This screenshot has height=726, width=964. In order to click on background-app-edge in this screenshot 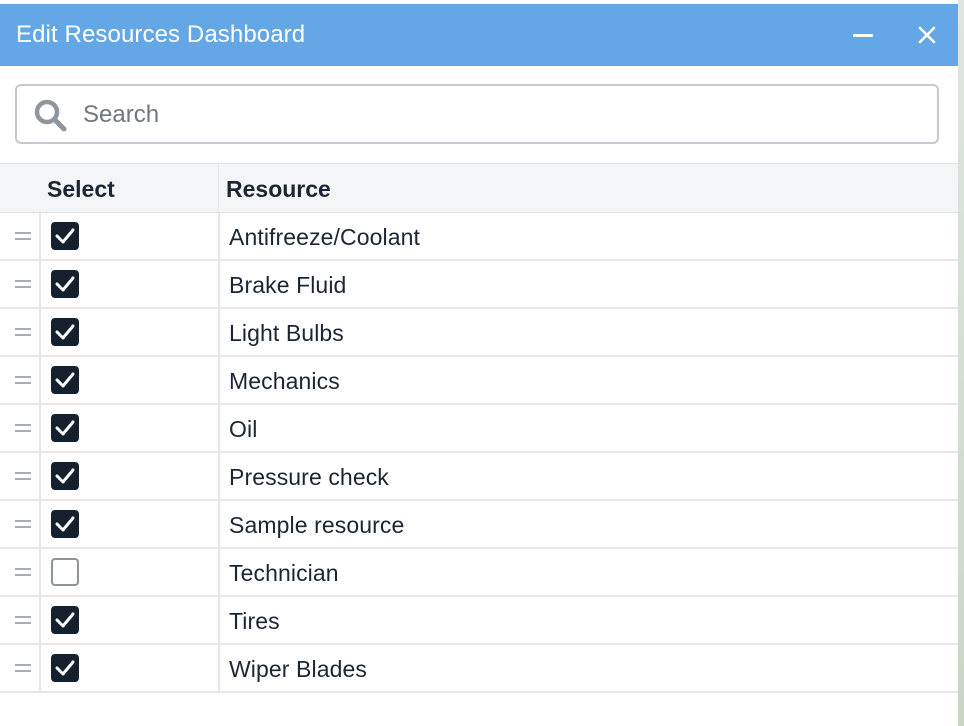, I will do `click(961, 363)`.